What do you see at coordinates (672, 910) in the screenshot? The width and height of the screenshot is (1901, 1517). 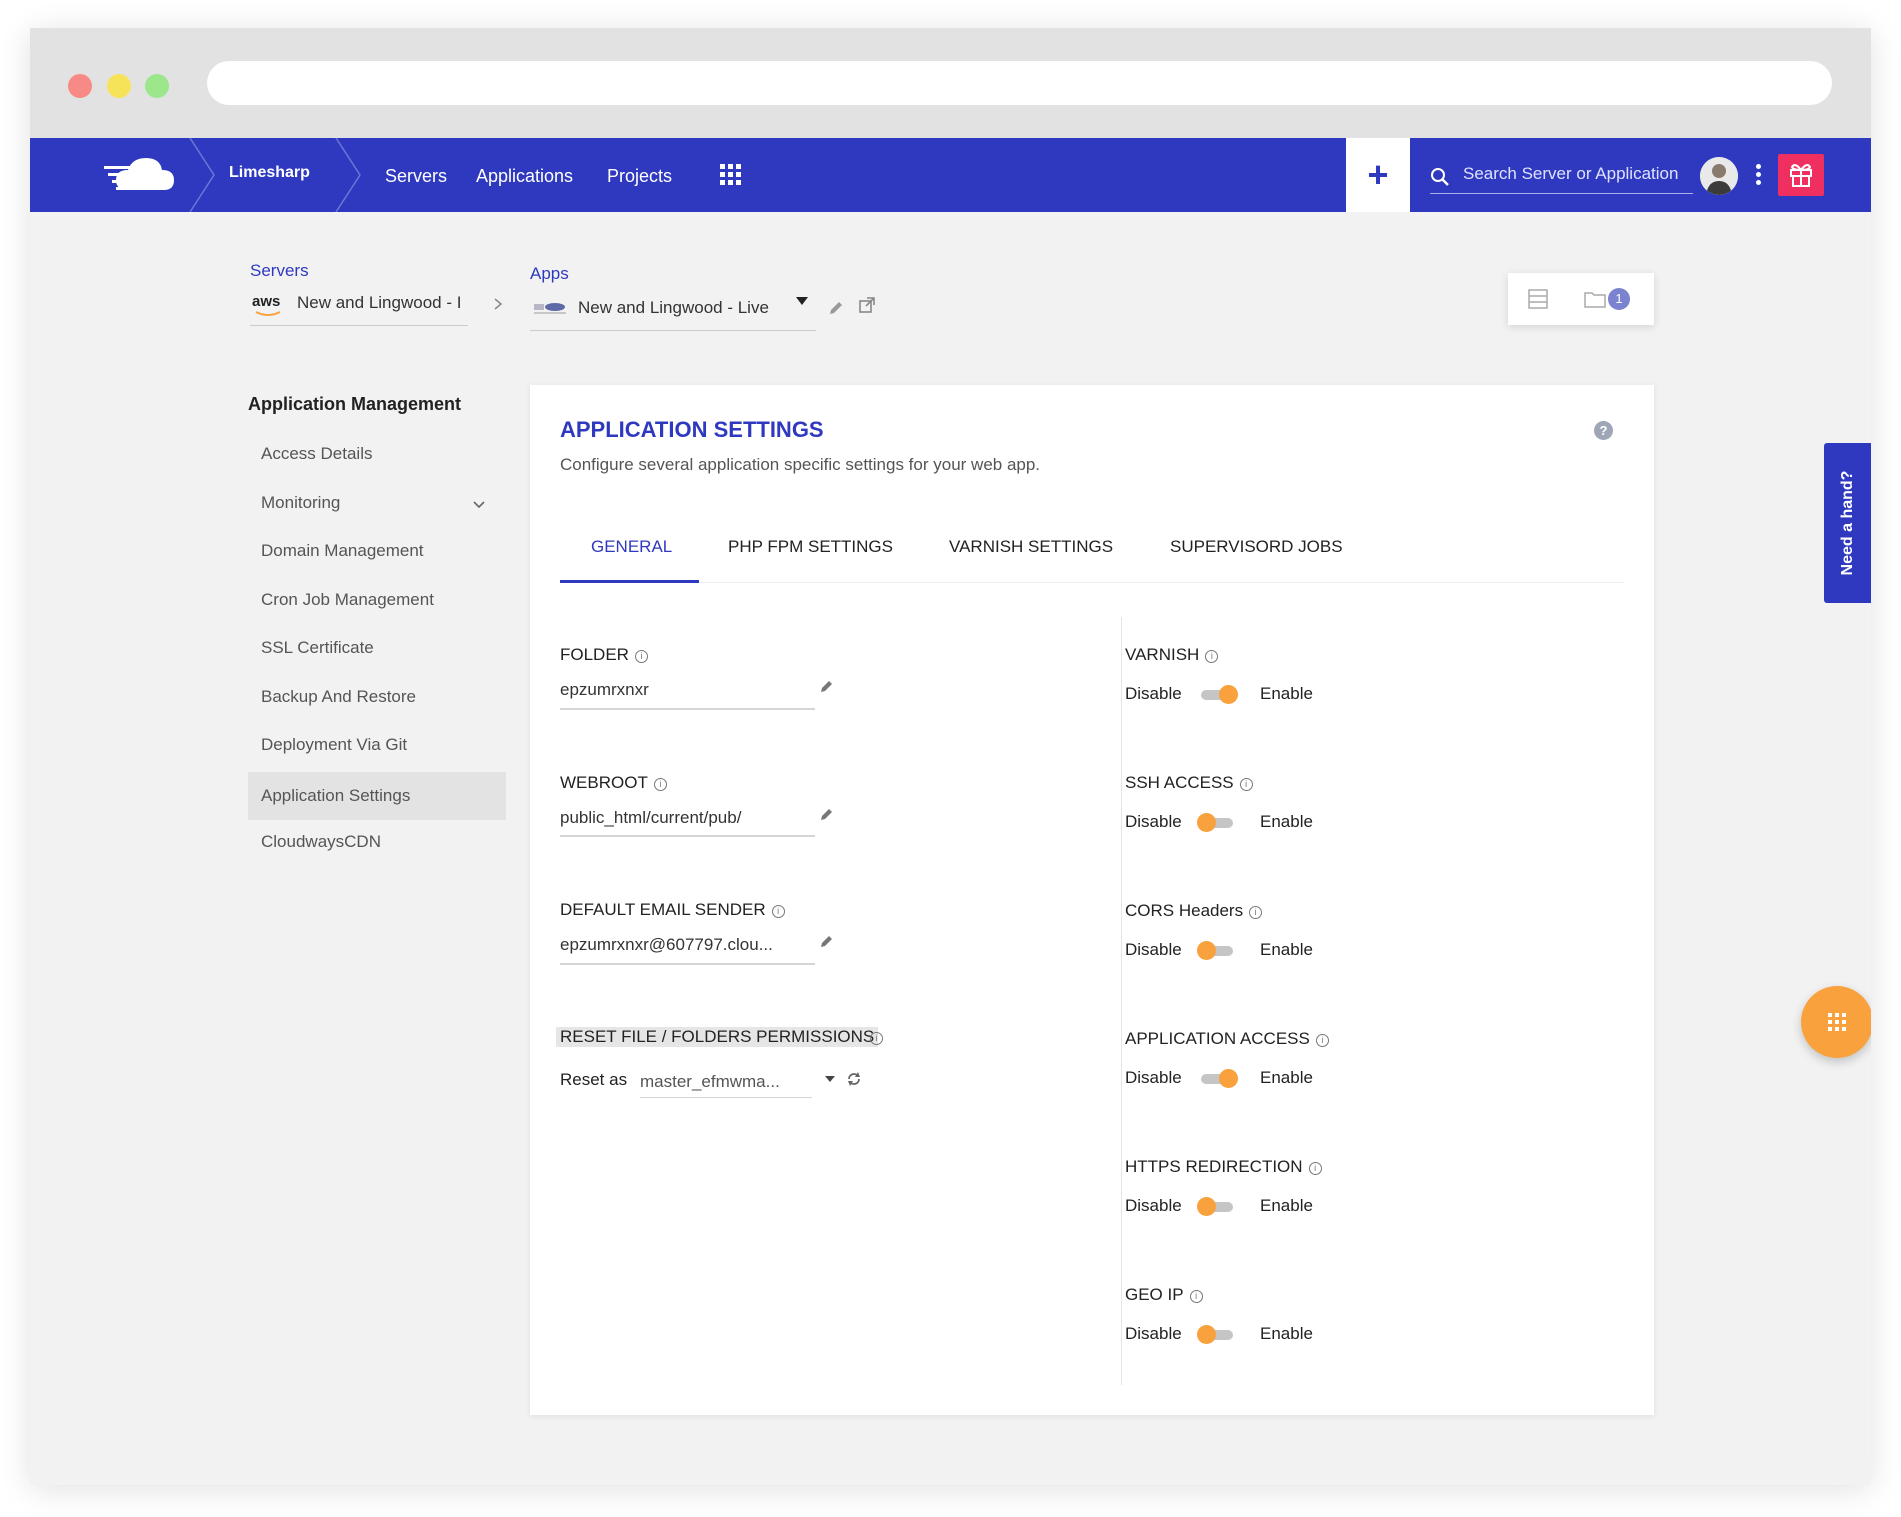 I see `email-sender-label: DEFAULT EMAIL SENDER i` at bounding box center [672, 910].